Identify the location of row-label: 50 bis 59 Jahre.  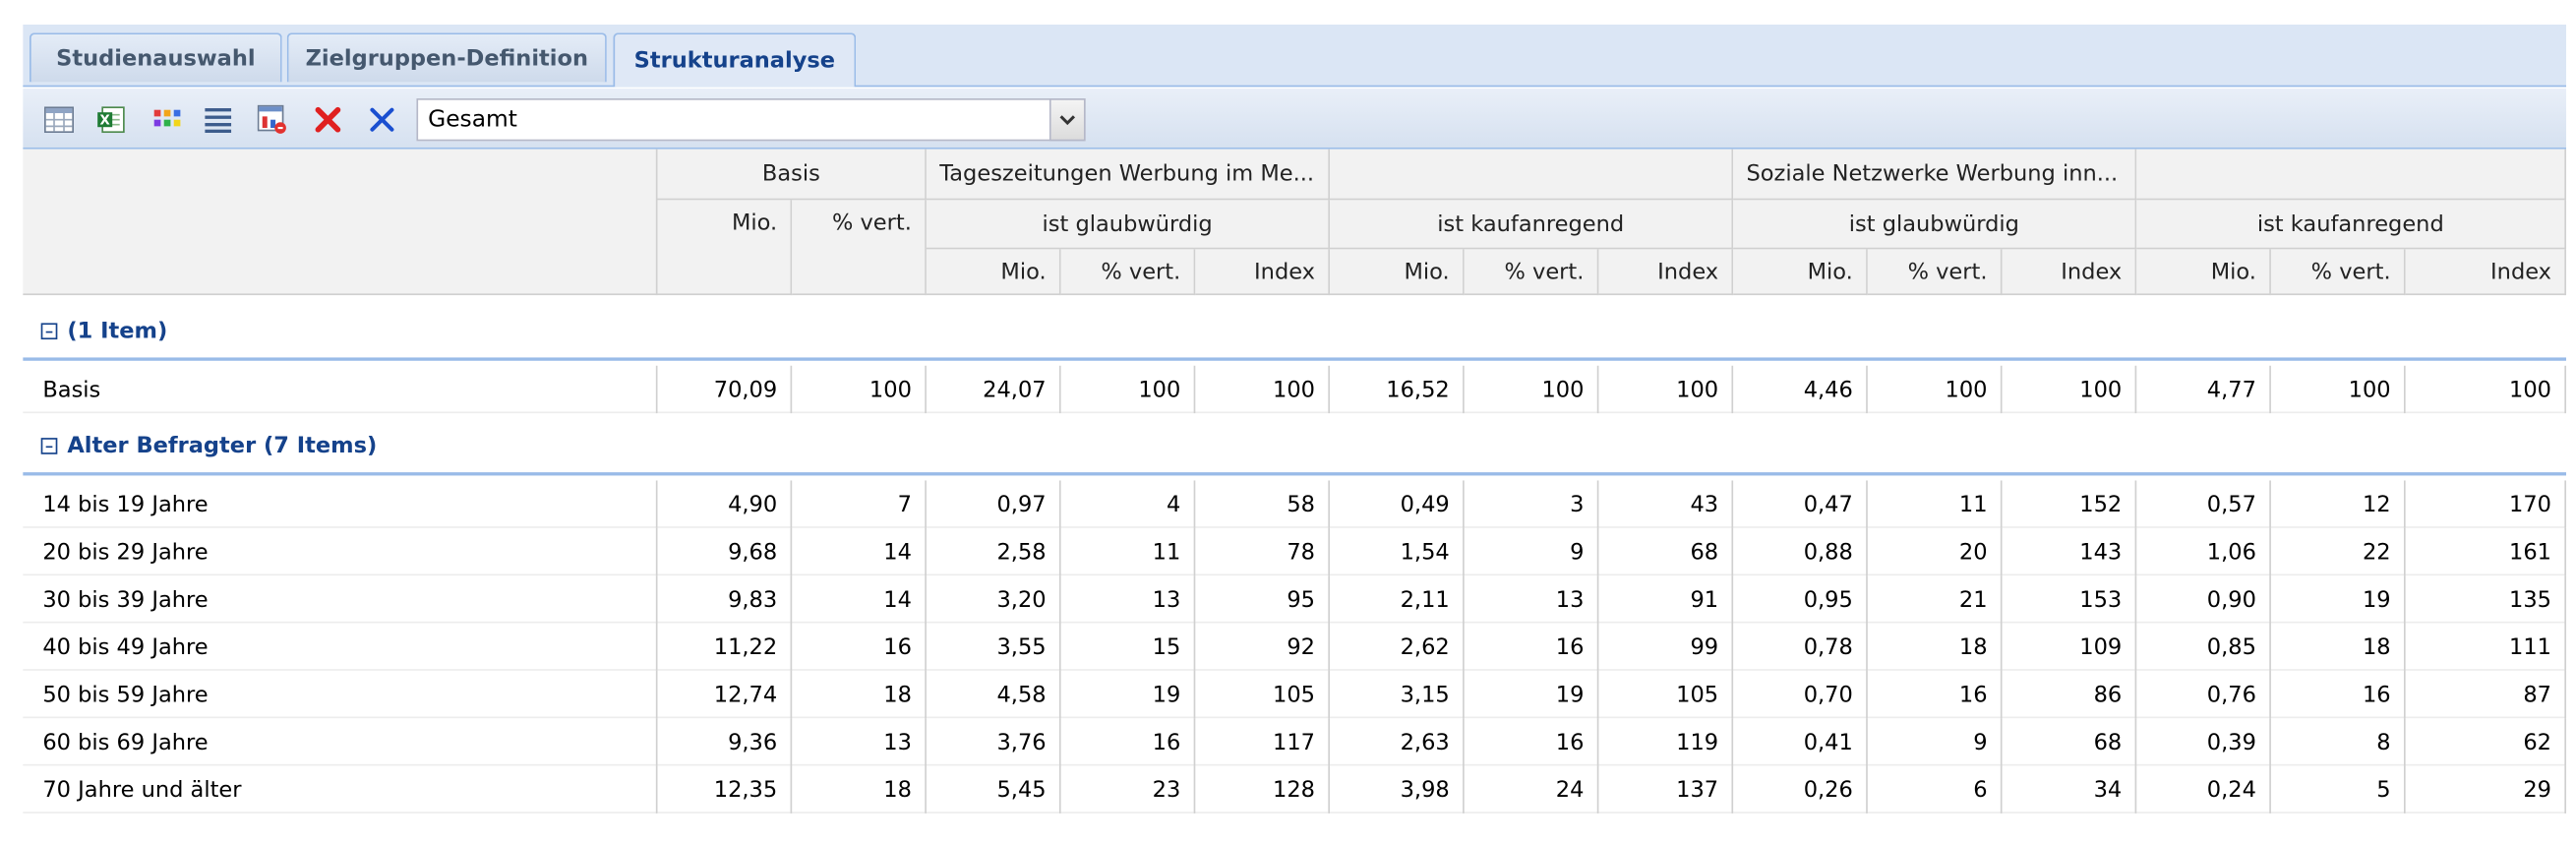
(340, 694).